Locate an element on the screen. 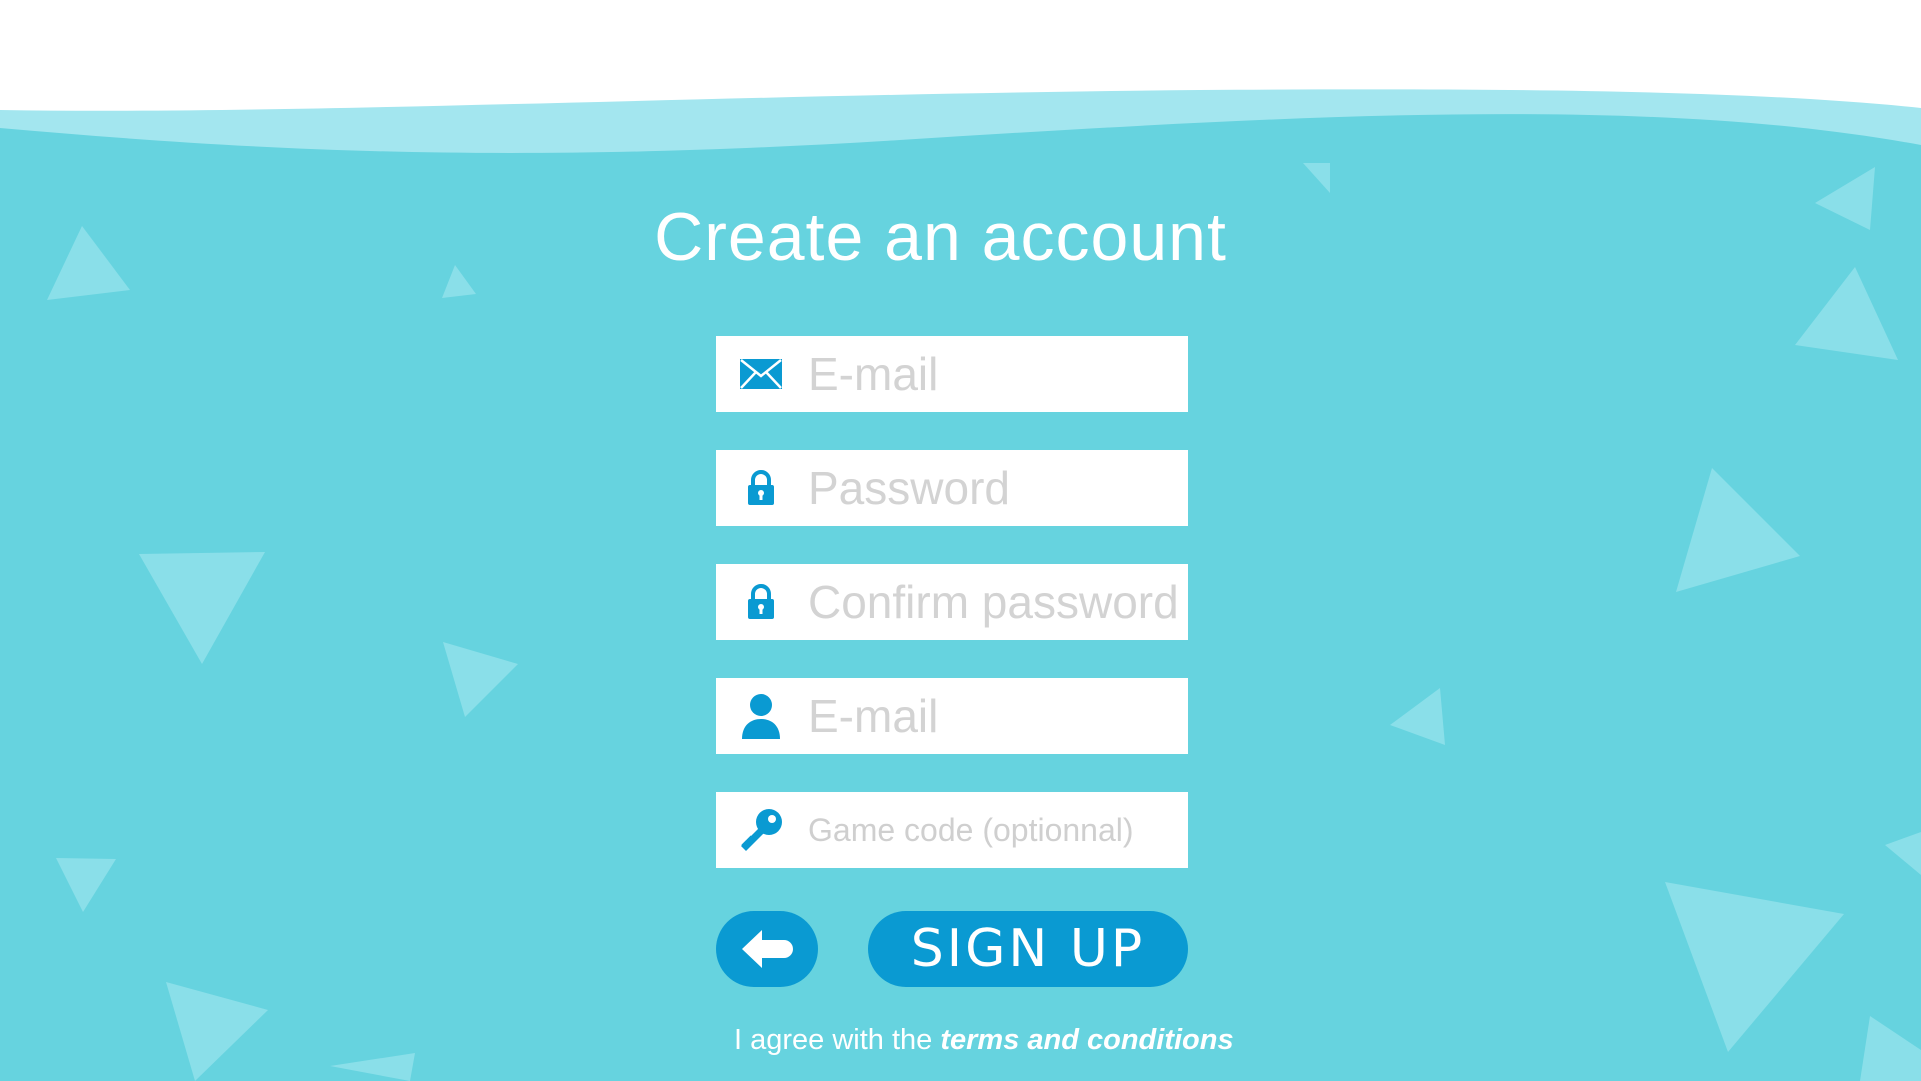 The height and width of the screenshot is (1081, 1921). user-icon is located at coordinates (761, 716).